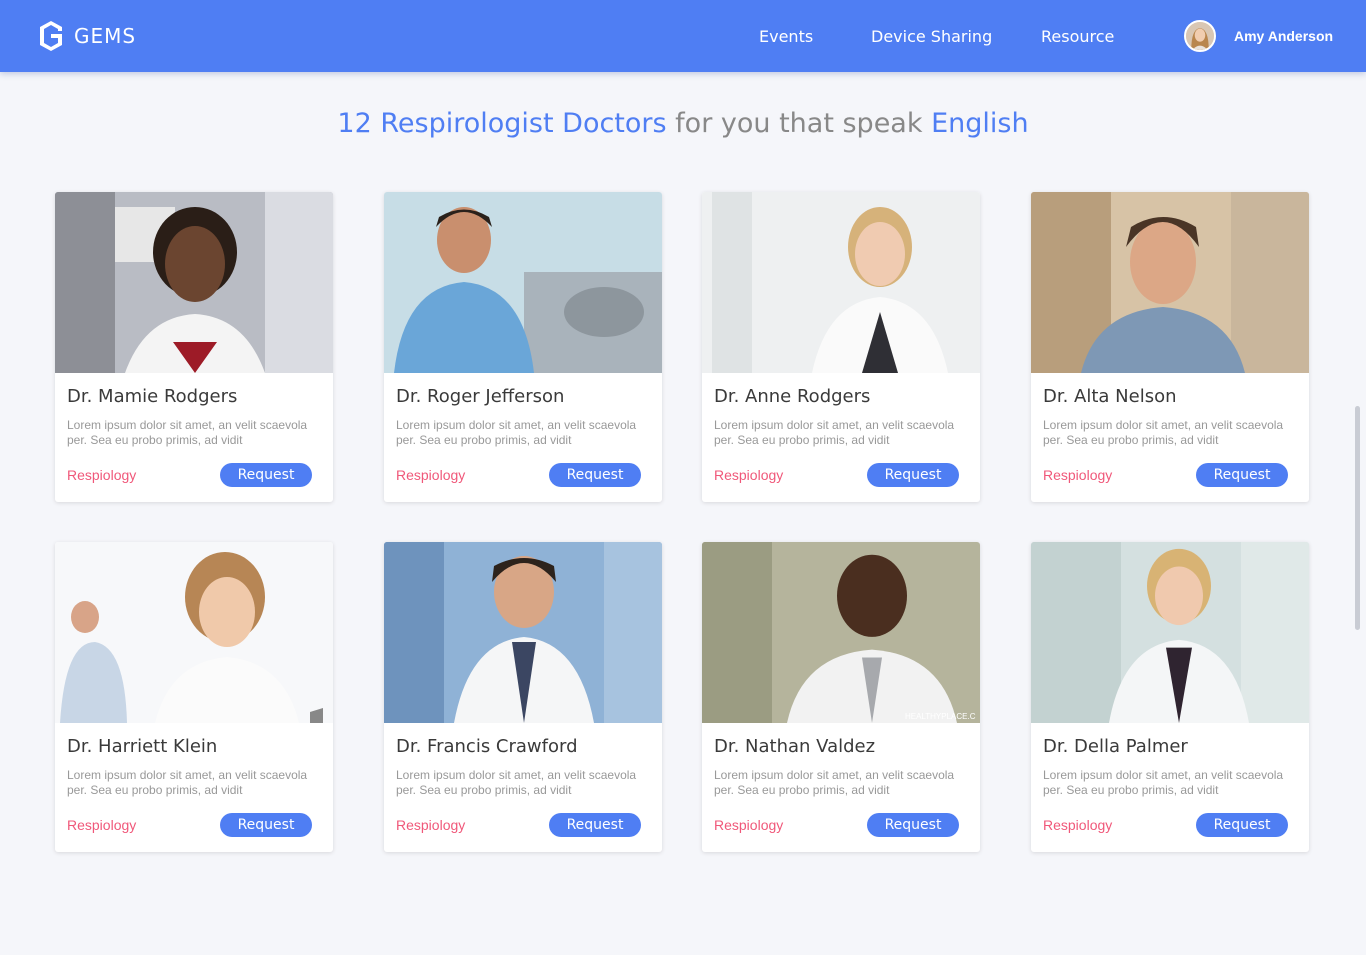 The height and width of the screenshot is (955, 1366). What do you see at coordinates (799, 123) in the screenshot?
I see `heading-middle-text: for you that speak` at bounding box center [799, 123].